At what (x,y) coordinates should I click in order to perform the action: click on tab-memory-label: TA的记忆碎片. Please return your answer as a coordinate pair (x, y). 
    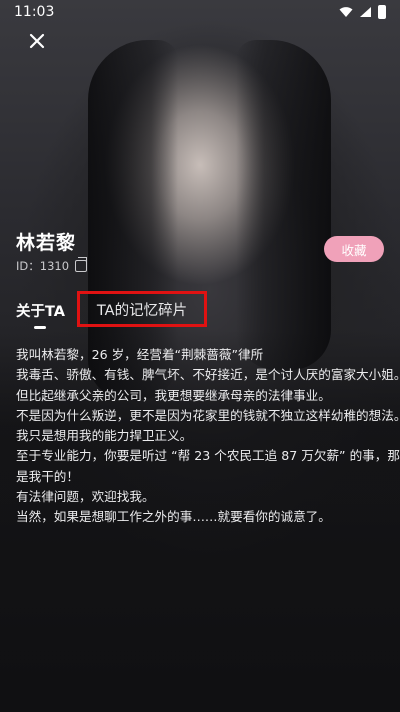
    Looking at the image, I should click on (142, 310).